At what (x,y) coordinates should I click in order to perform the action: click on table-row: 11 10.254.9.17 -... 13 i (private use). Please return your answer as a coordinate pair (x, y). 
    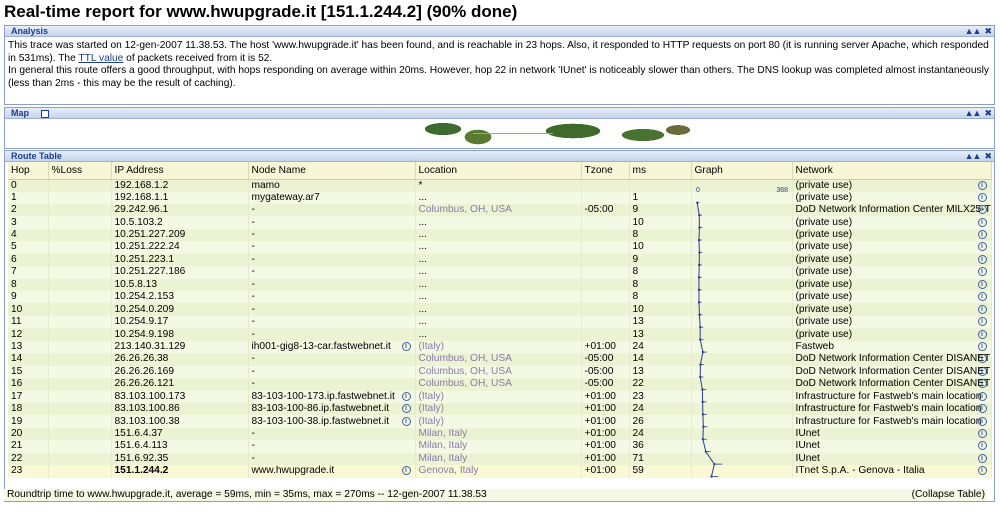
    Looking at the image, I should click on (500, 322).